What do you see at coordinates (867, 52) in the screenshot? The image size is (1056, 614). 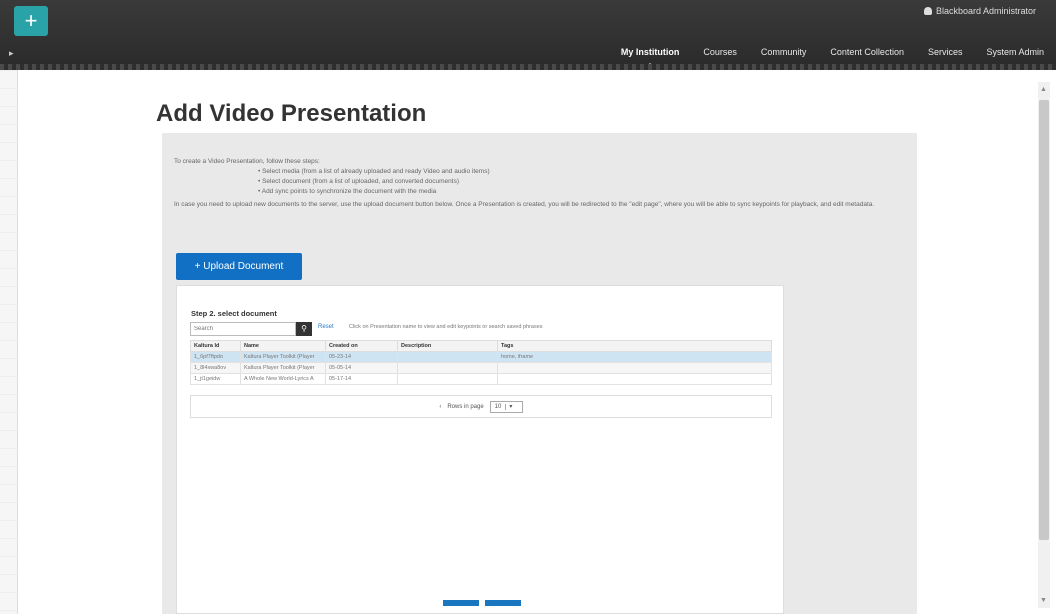 I see `nav-content-collection: Content Collection` at bounding box center [867, 52].